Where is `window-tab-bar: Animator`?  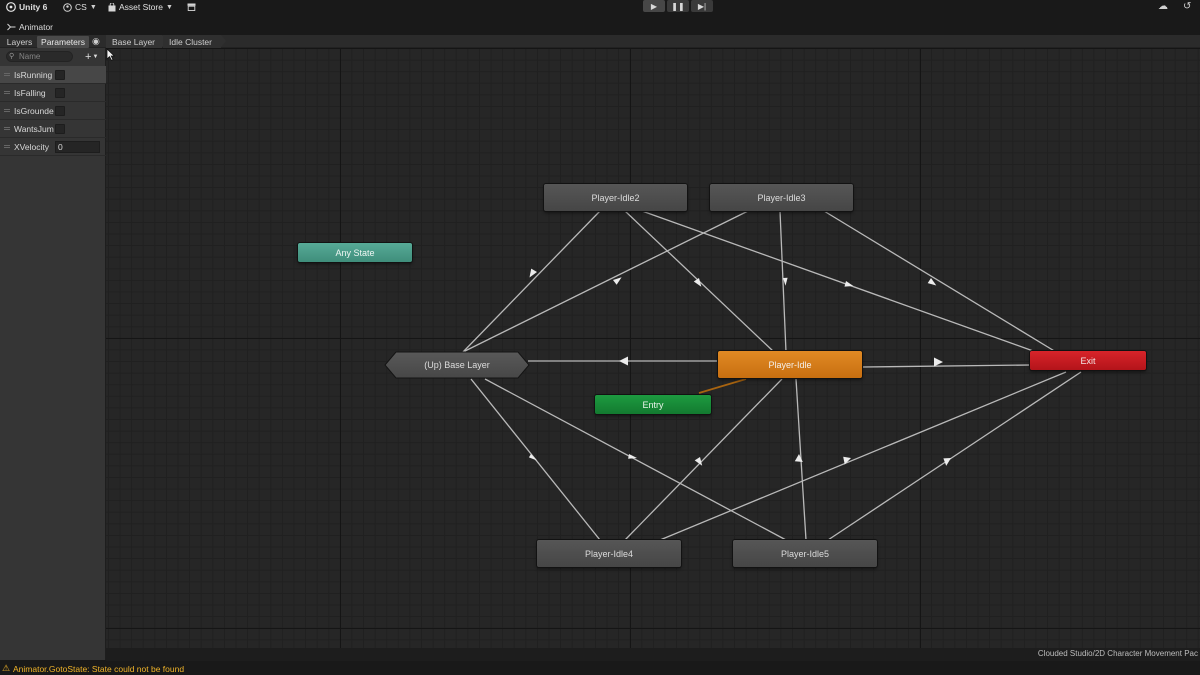
window-tab-bar: Animator is located at coordinates (600, 27).